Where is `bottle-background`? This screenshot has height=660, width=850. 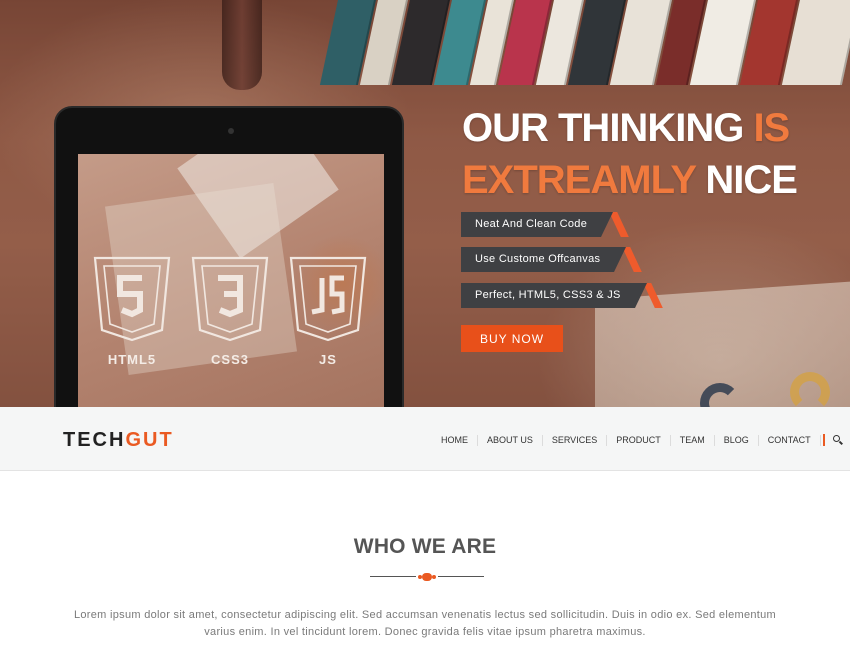 bottle-background is located at coordinates (242, 45).